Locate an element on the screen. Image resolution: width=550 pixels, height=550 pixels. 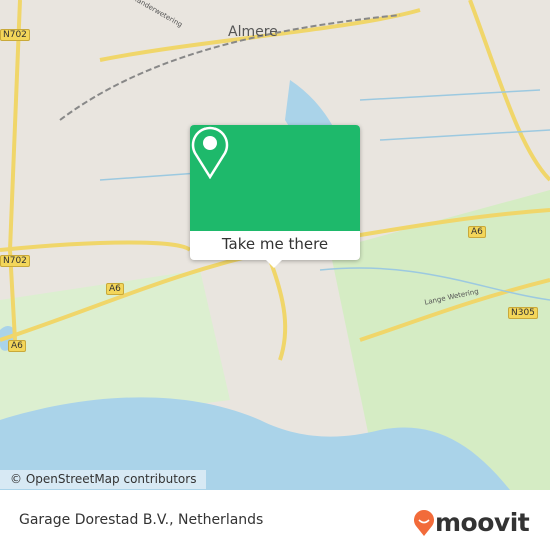
map-pin-icon is located at coordinates (210, 152).